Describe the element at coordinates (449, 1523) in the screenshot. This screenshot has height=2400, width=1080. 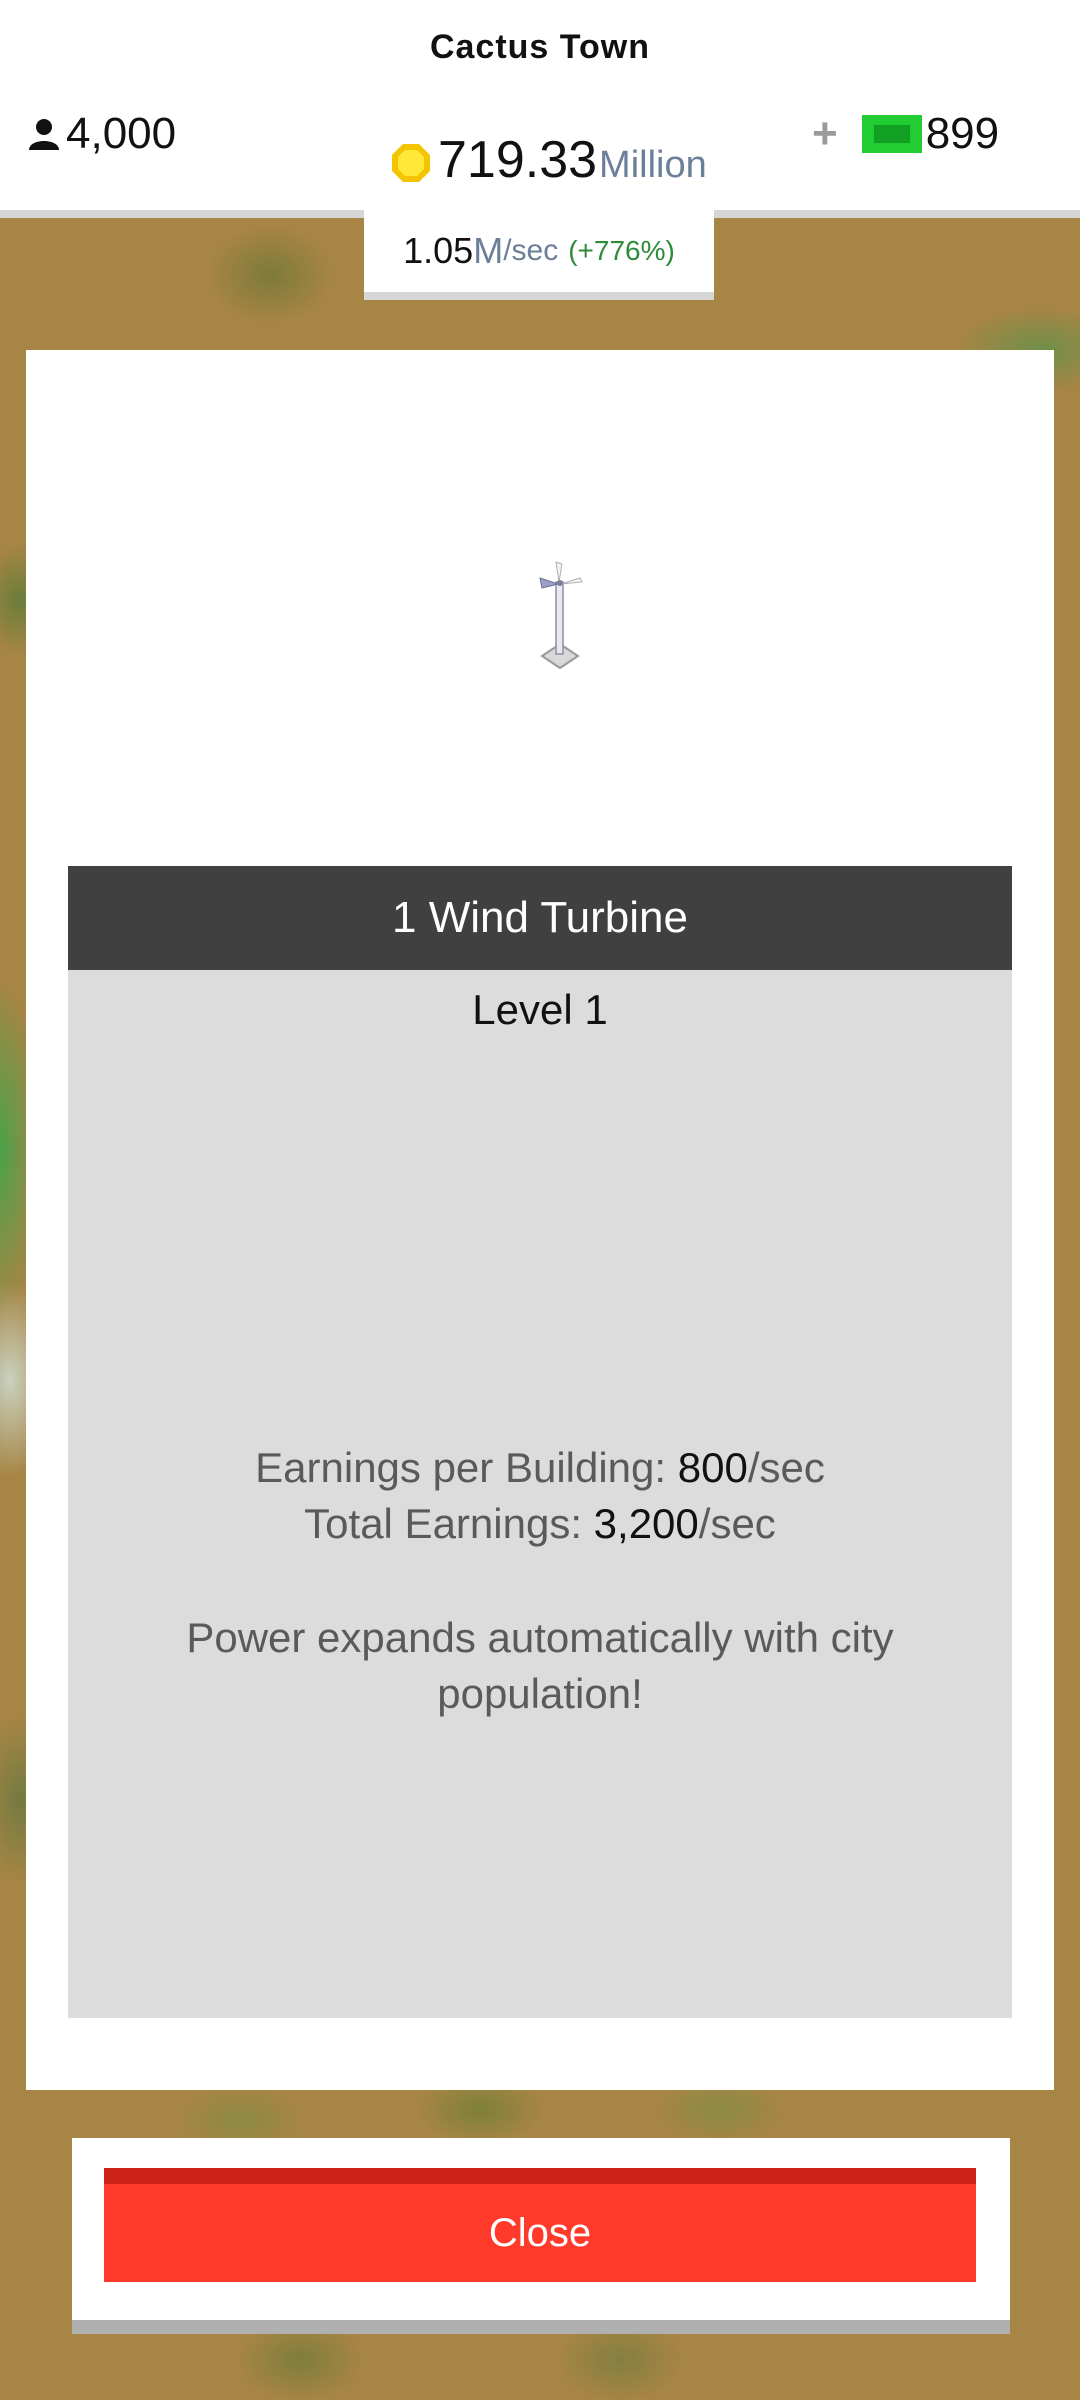
I see `total-earnings-label: Total Earnings:` at that location.